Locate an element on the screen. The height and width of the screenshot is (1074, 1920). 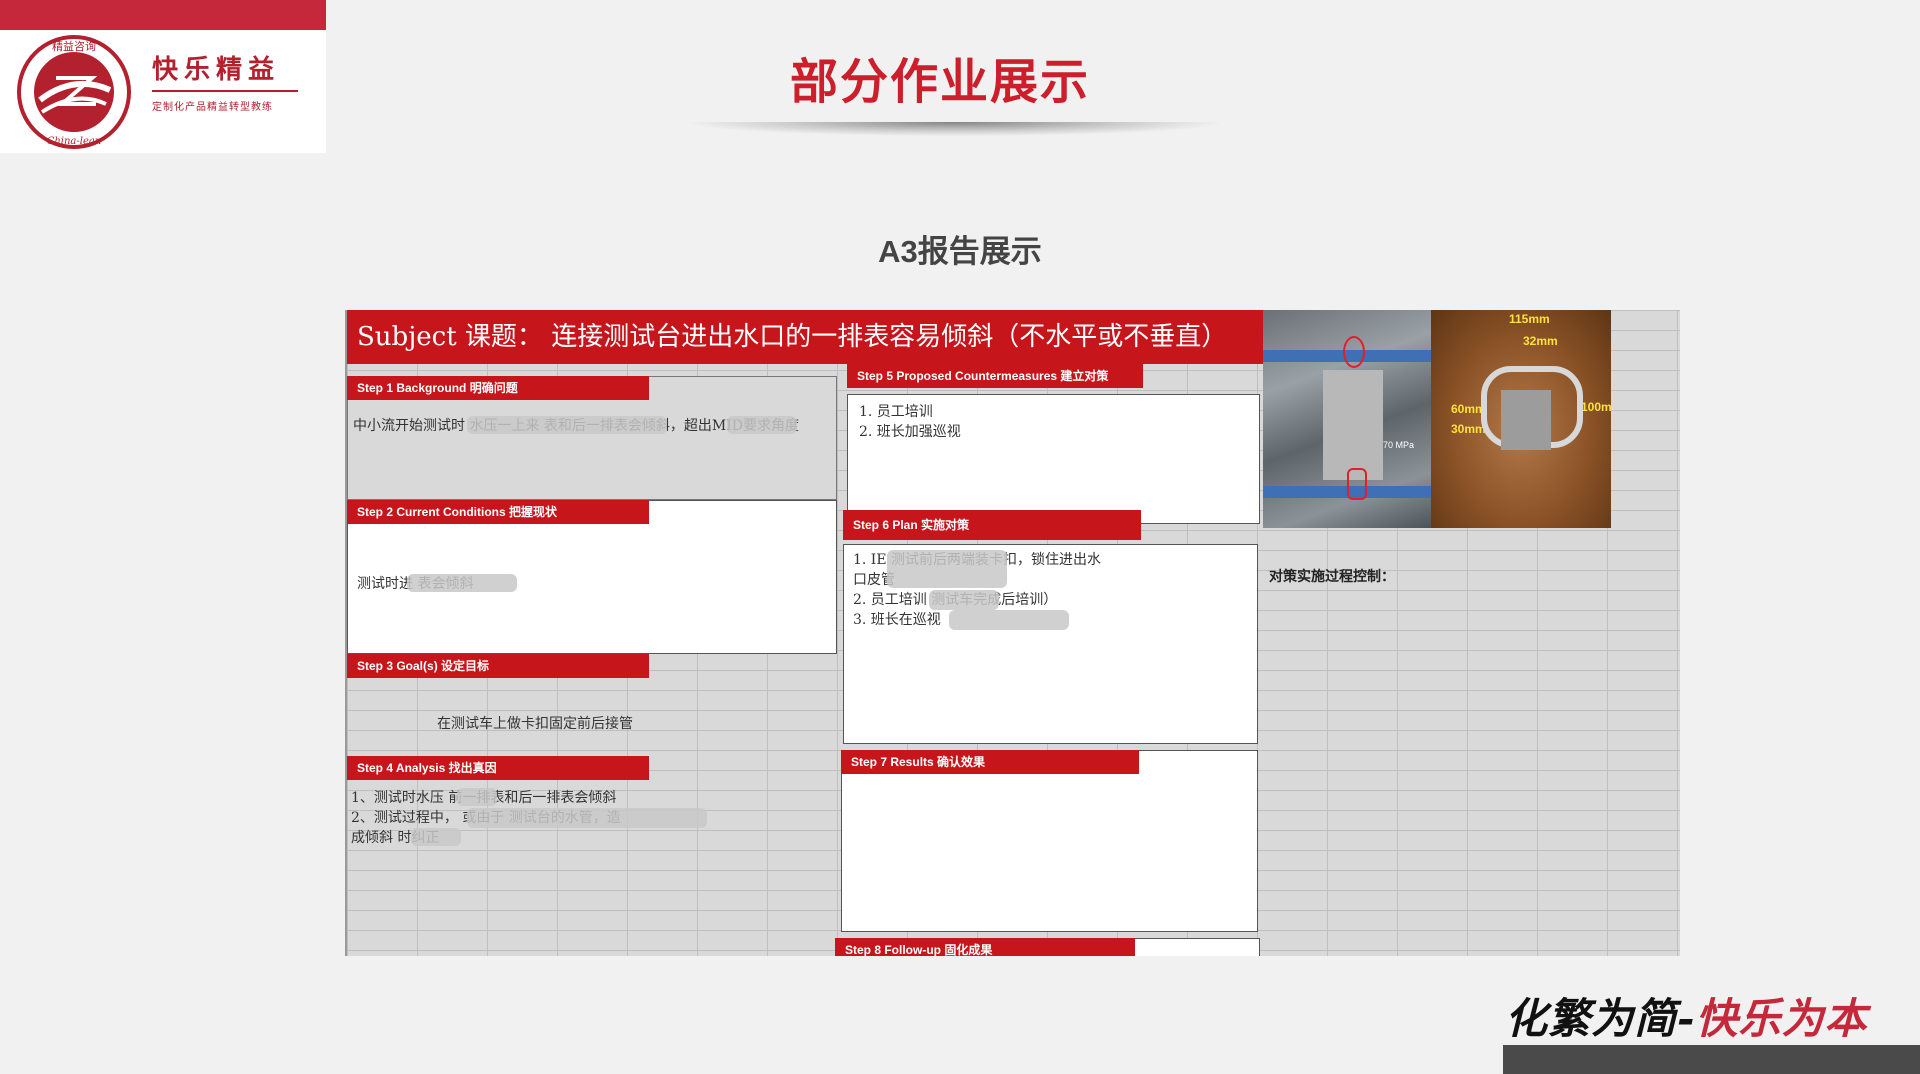
step6-header: Step 6 Plan 实施对策 is located at coordinates (992, 525).